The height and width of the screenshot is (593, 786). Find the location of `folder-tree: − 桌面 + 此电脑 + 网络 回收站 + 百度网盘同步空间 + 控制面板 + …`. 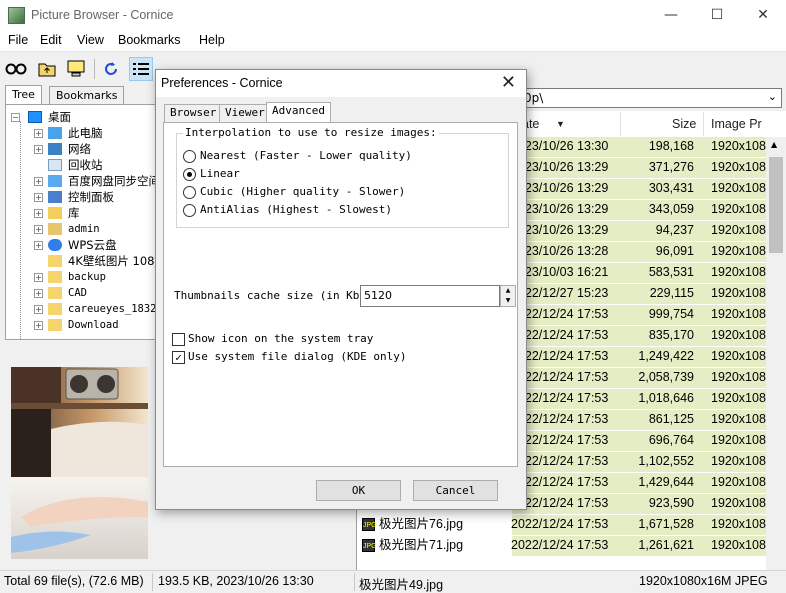

folder-tree: − 桌面 + 此电脑 + 网络 回收站 + 百度网盘同步空间 + 控制面板 + … is located at coordinates (81, 222).